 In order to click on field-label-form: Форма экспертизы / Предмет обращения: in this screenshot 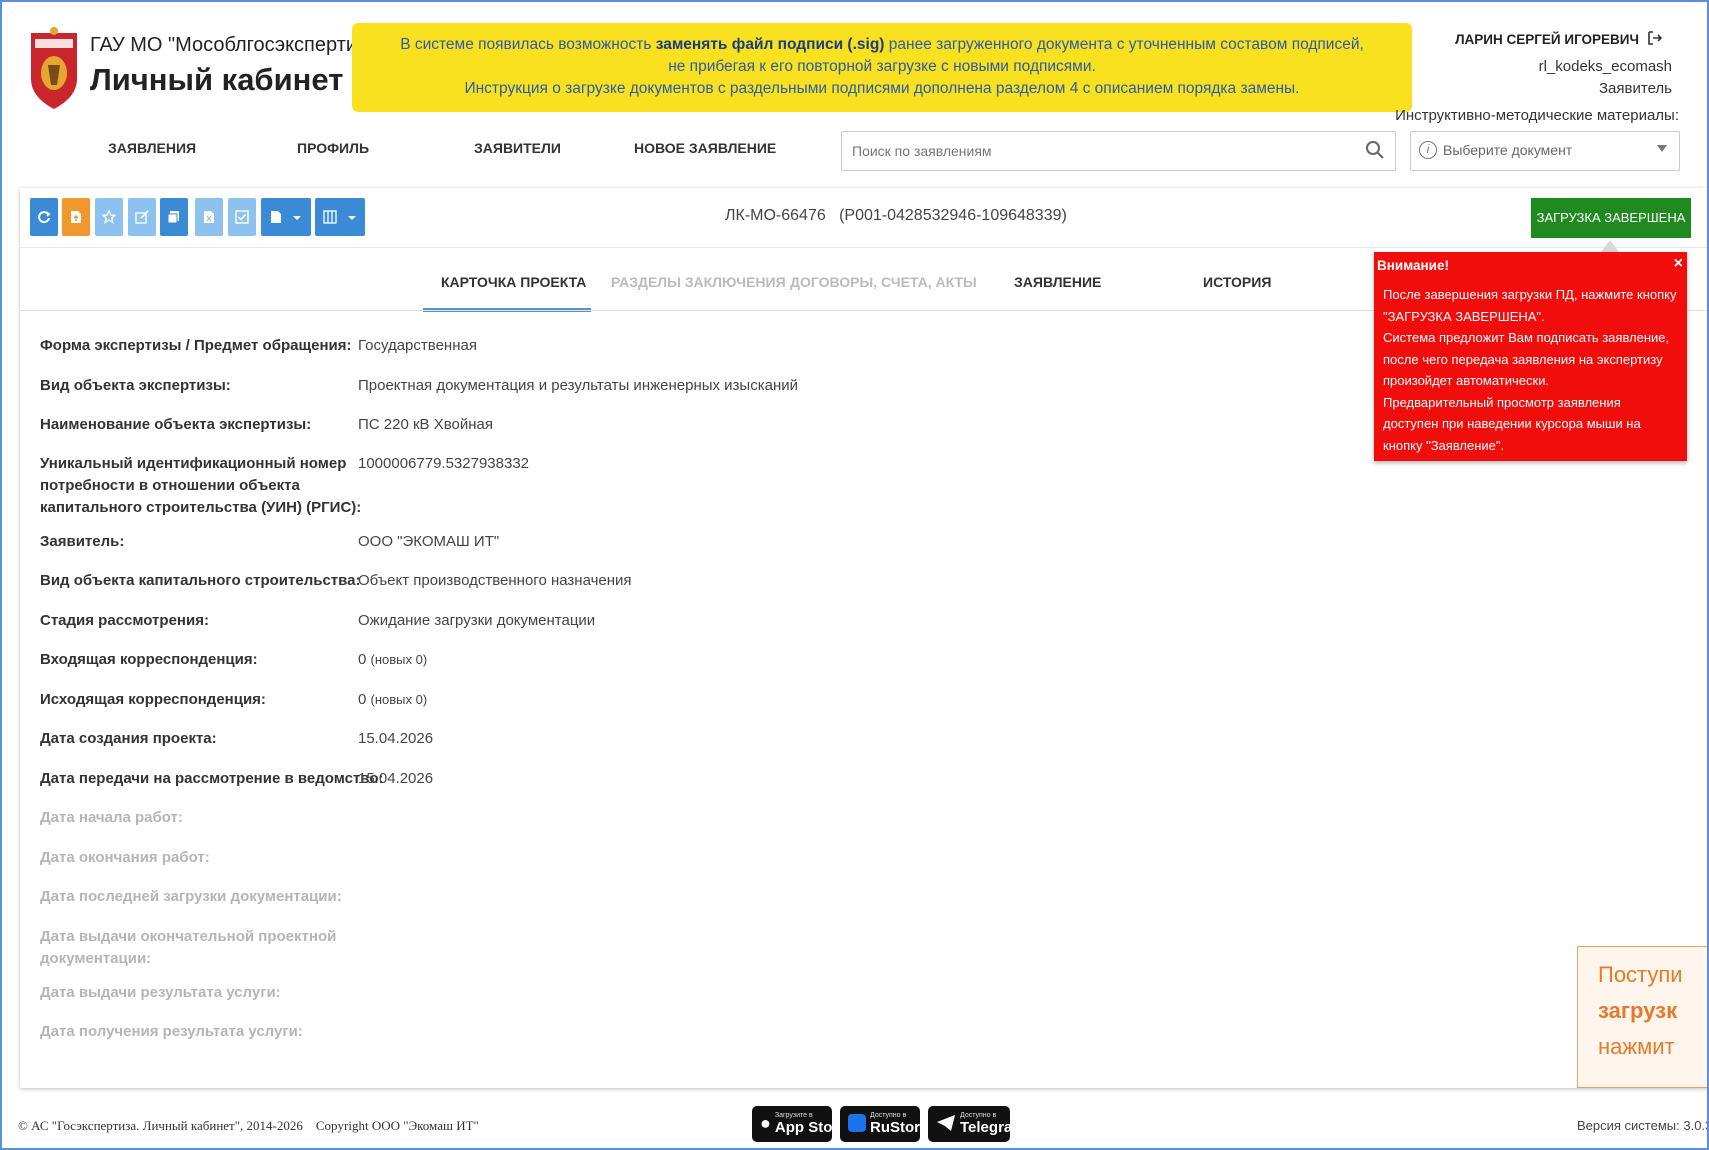, I will do `click(196, 345)`.